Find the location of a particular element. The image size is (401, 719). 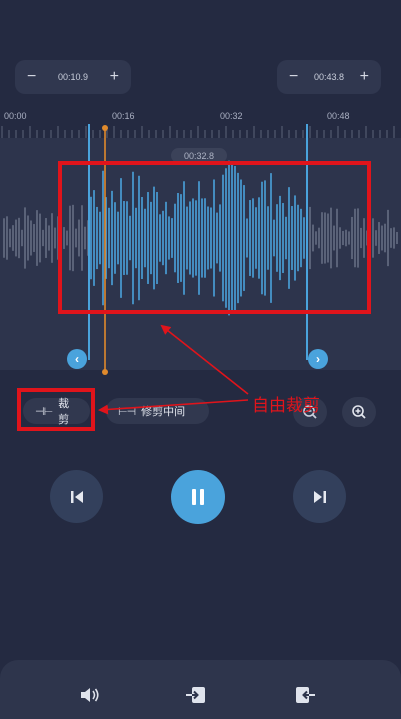

fade-out-button is located at coordinates (305, 697).